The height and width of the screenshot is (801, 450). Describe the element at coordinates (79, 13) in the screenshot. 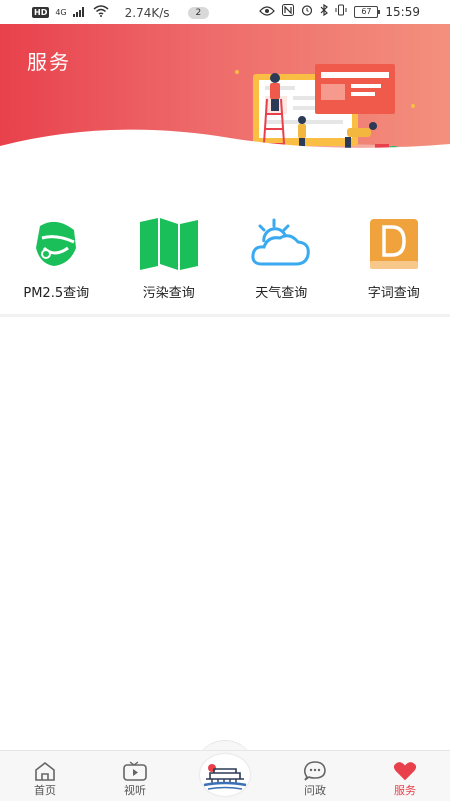

I see `signal-icon` at that location.